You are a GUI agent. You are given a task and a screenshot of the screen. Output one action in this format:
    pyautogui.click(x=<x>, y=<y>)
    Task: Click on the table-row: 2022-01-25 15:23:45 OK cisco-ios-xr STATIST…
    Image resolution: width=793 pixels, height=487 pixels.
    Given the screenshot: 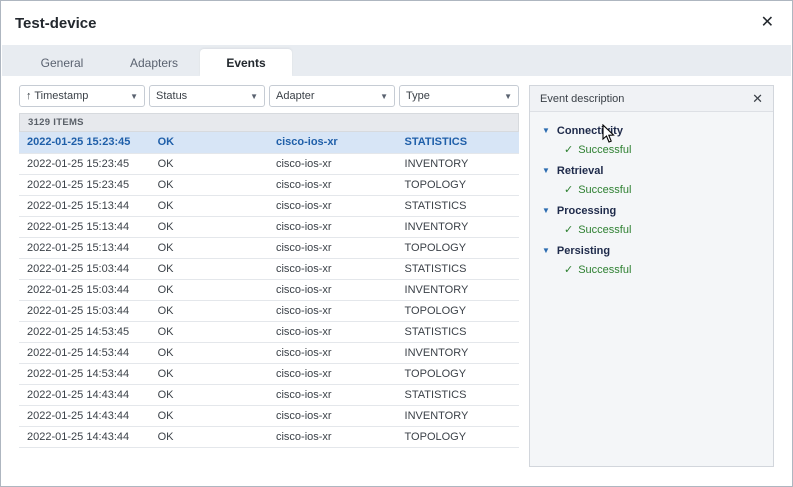 What is the action you would take?
    pyautogui.click(x=269, y=143)
    